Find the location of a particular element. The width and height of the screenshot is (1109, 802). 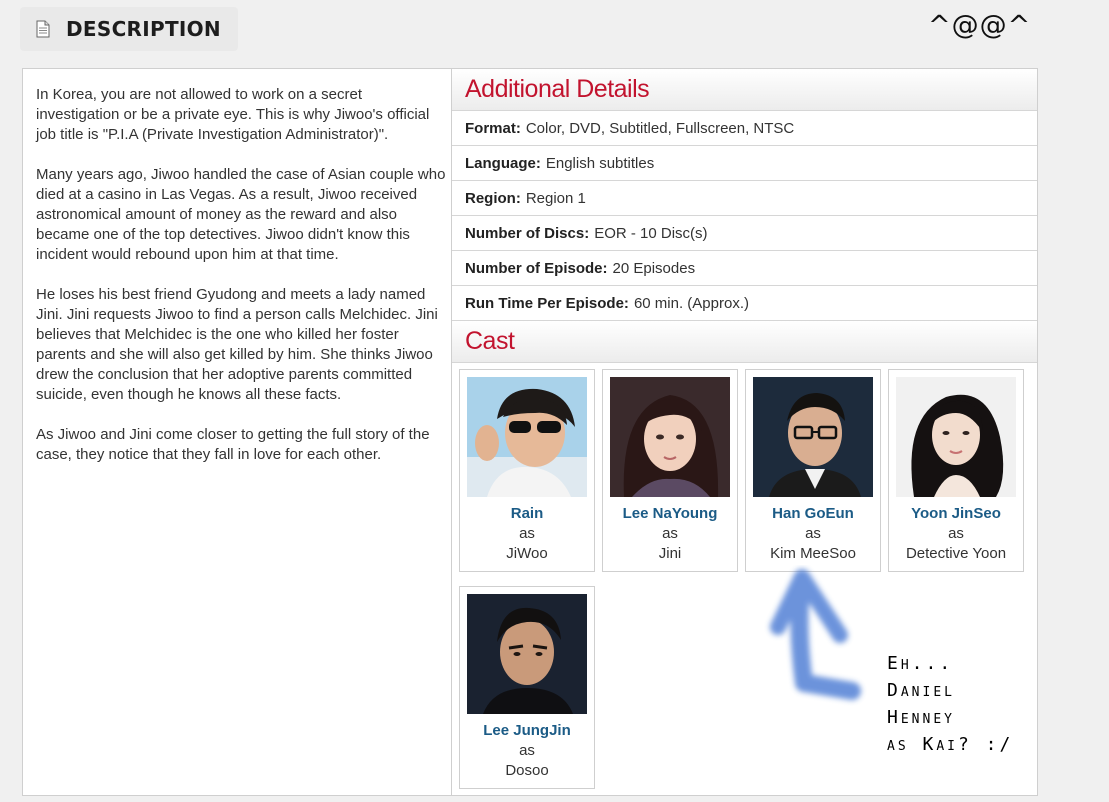

detail-value: English subtitles is located at coordinates (600, 163).